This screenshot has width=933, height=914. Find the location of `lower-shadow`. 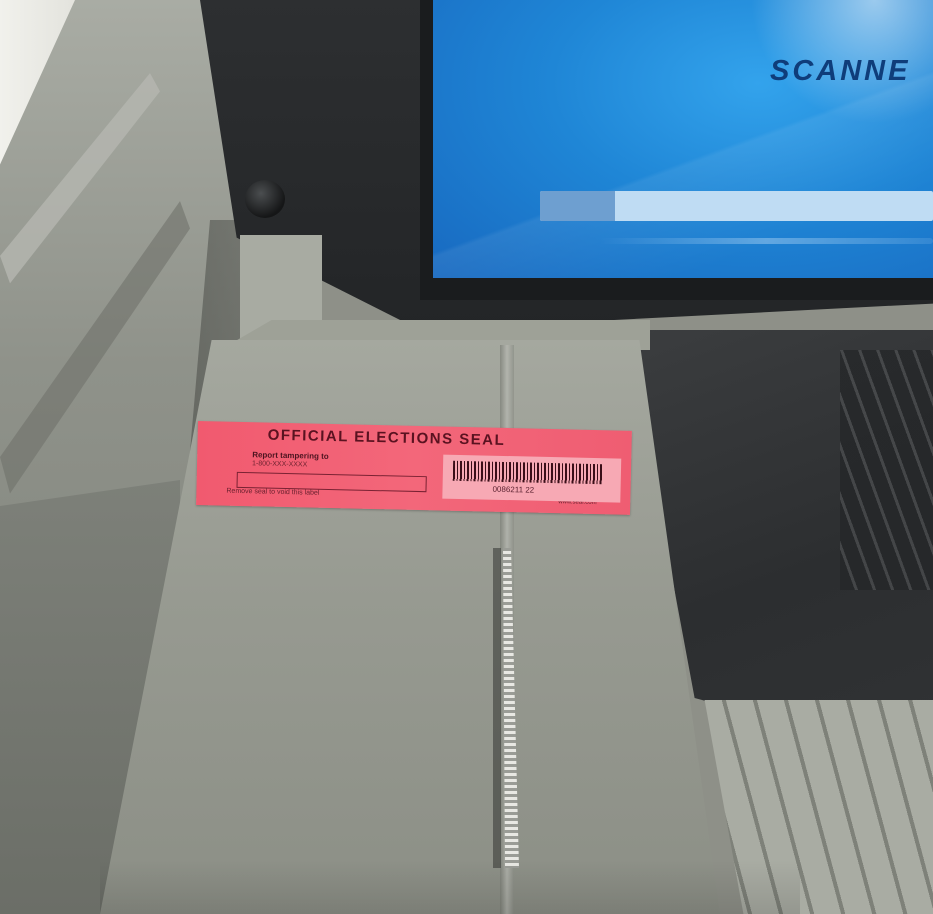

lower-shadow is located at coordinates (450, 887).